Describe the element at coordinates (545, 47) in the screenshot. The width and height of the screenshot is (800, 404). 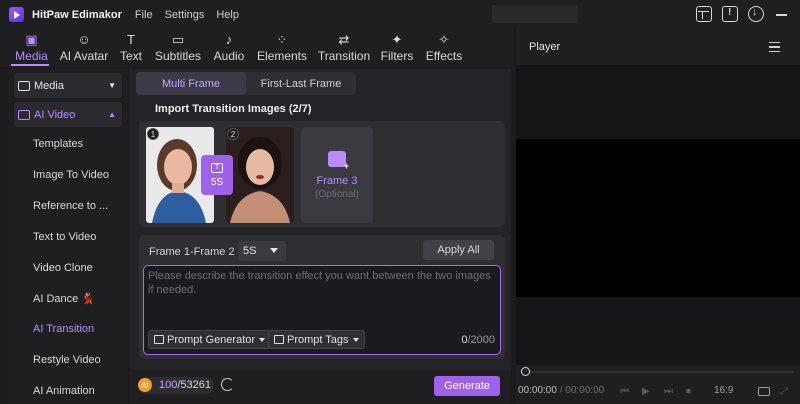
I see `player-title: Player` at that location.